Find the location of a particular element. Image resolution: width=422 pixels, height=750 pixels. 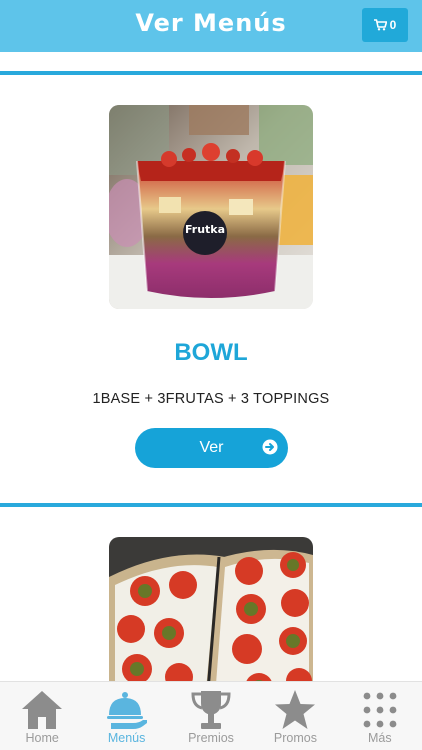

tab-premios: Premios is located at coordinates (211, 716).